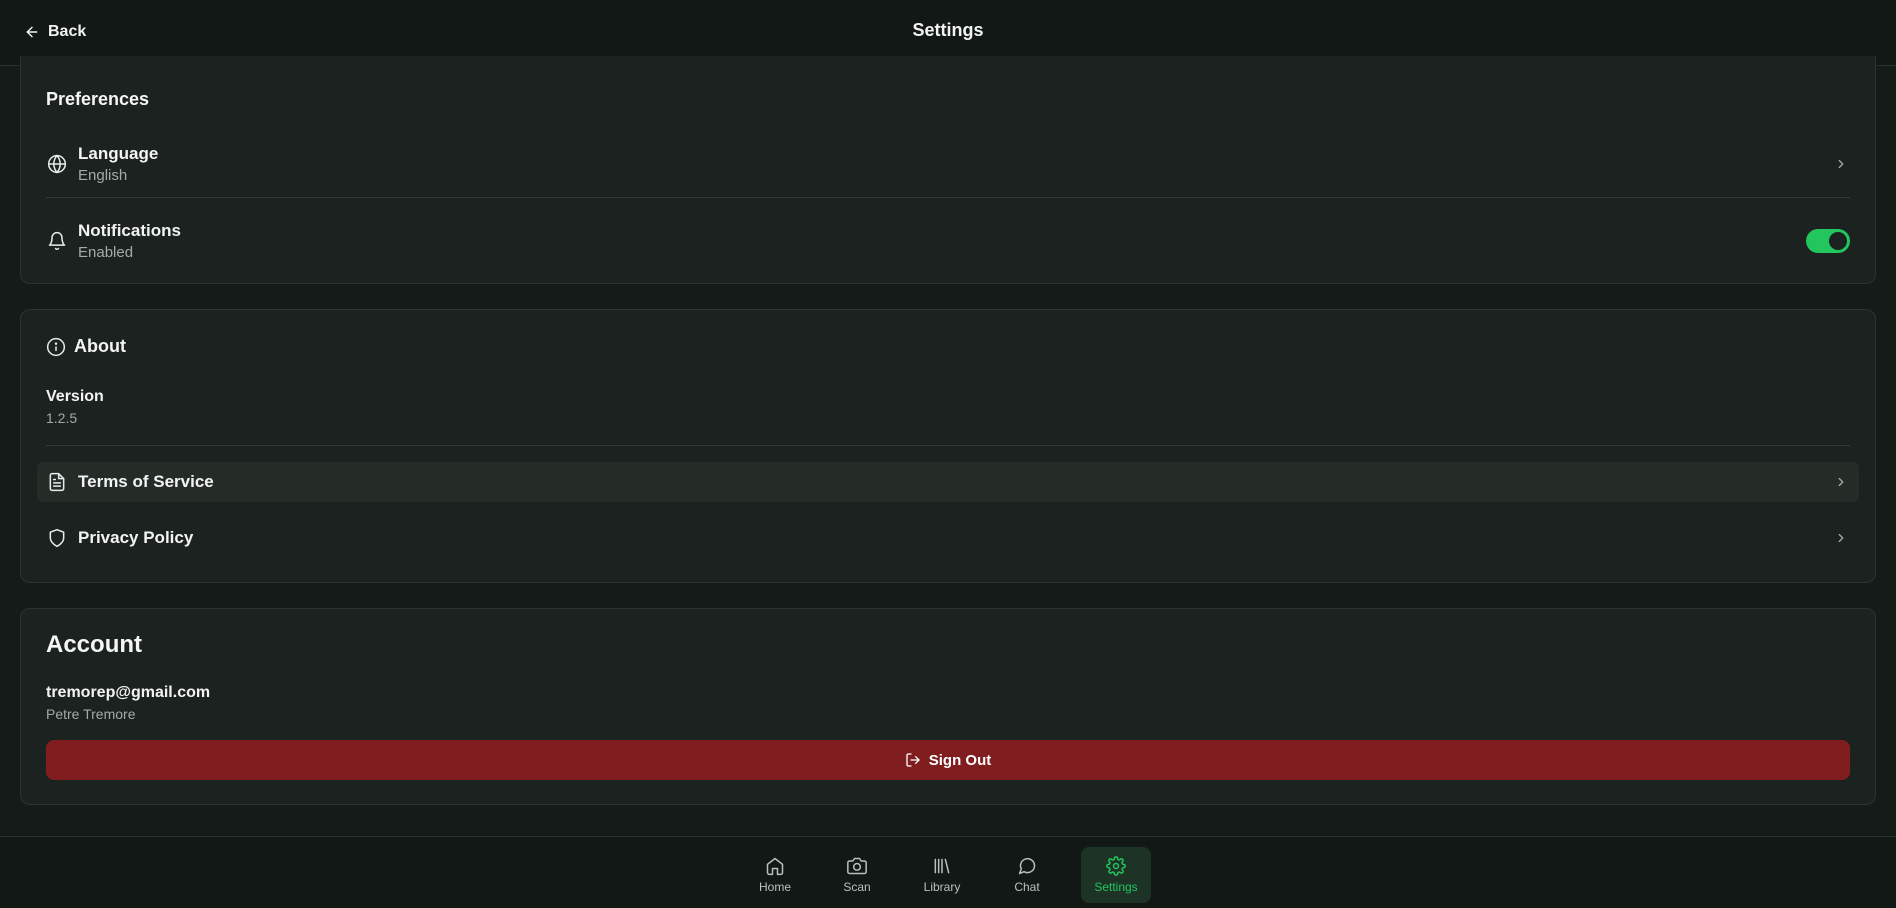 Image resolution: width=1896 pixels, height=908 pixels. I want to click on document-icon, so click(57, 482).